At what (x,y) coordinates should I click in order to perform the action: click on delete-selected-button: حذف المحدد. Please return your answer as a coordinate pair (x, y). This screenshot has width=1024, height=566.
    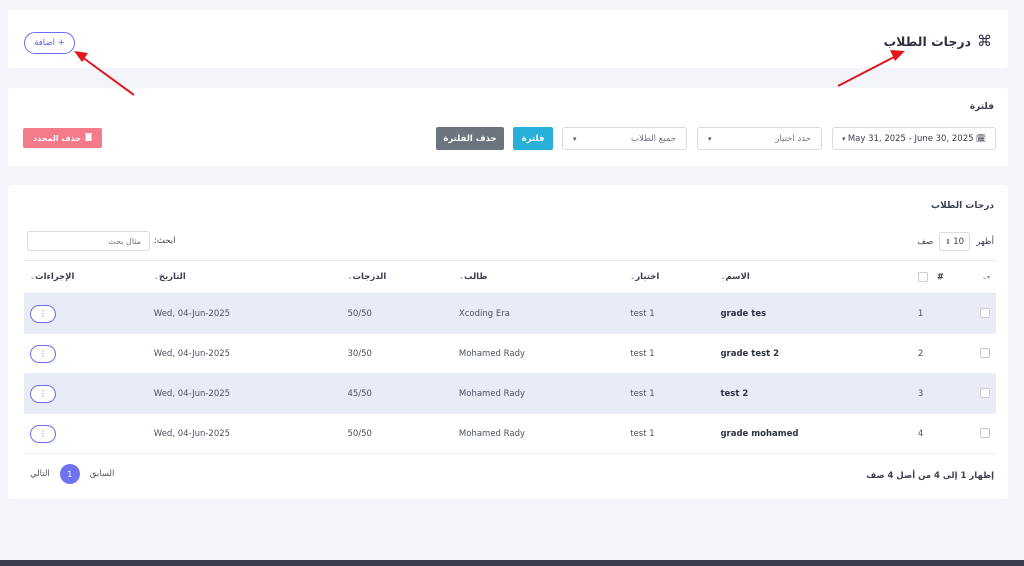
    Looking at the image, I should click on (62, 138).